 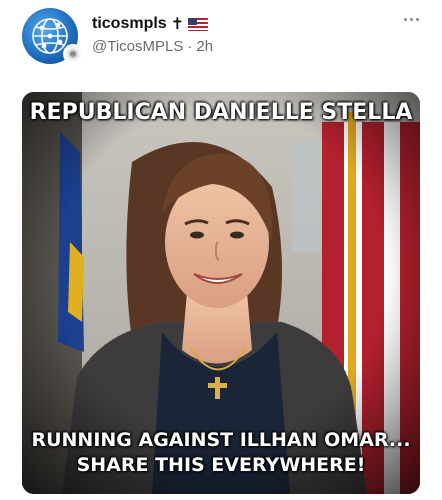 I want to click on us-flag-icon, so click(x=198, y=24).